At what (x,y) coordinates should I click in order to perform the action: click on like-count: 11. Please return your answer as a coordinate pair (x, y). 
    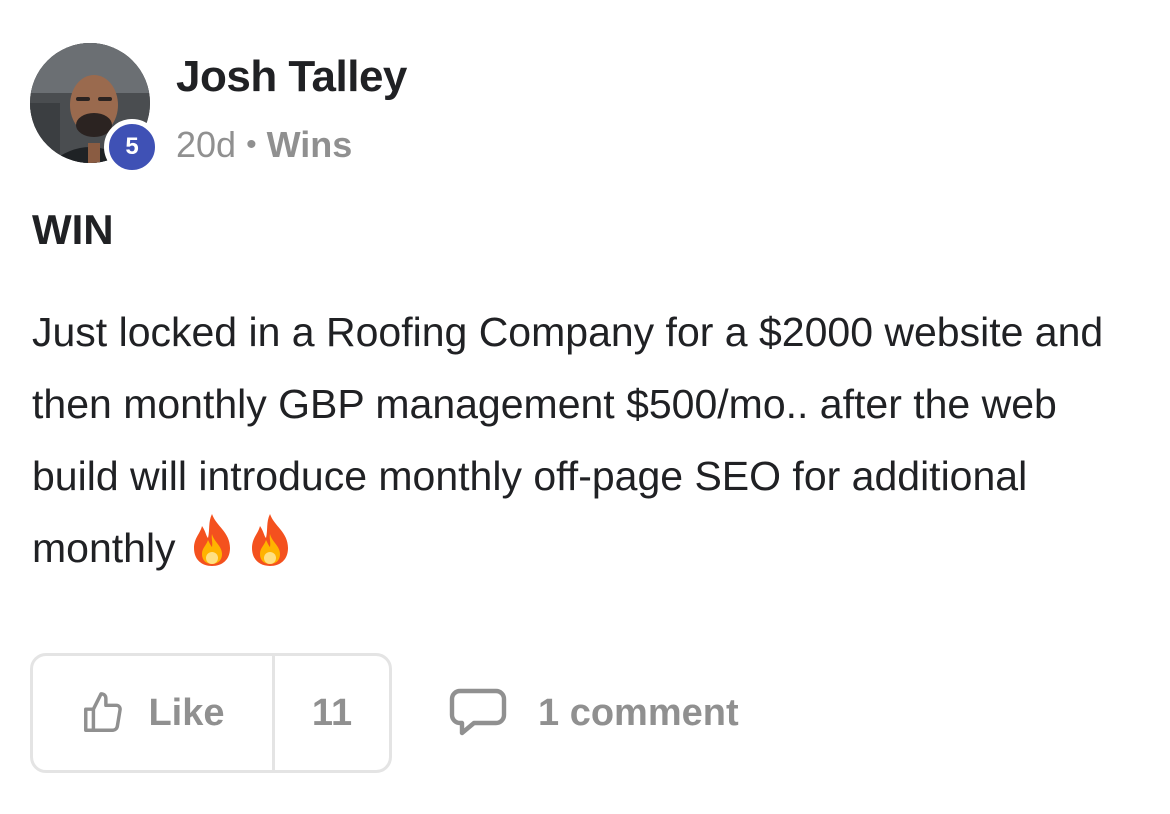
    Looking at the image, I should click on (332, 713).